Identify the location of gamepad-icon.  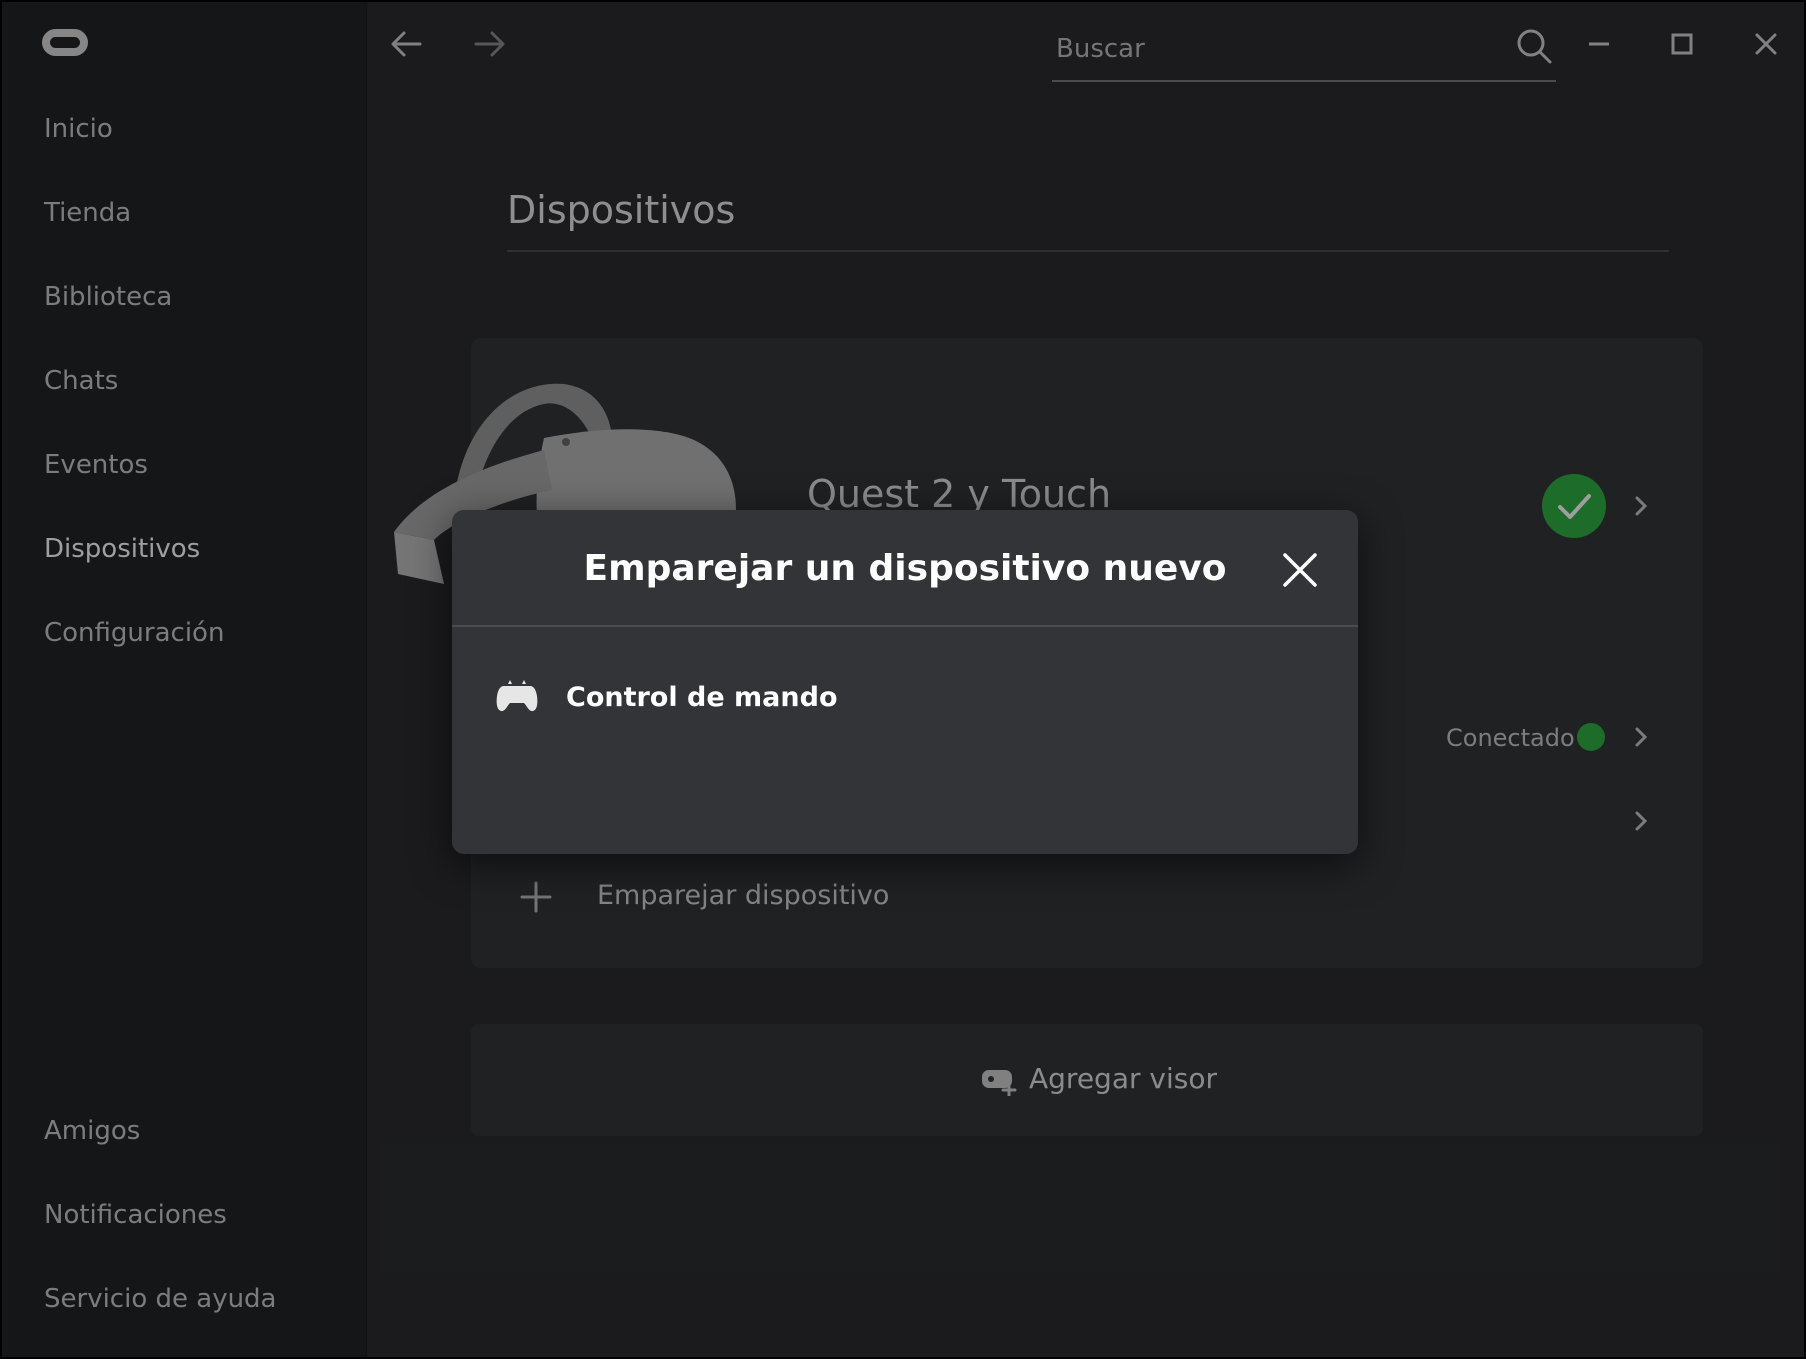
(517, 696).